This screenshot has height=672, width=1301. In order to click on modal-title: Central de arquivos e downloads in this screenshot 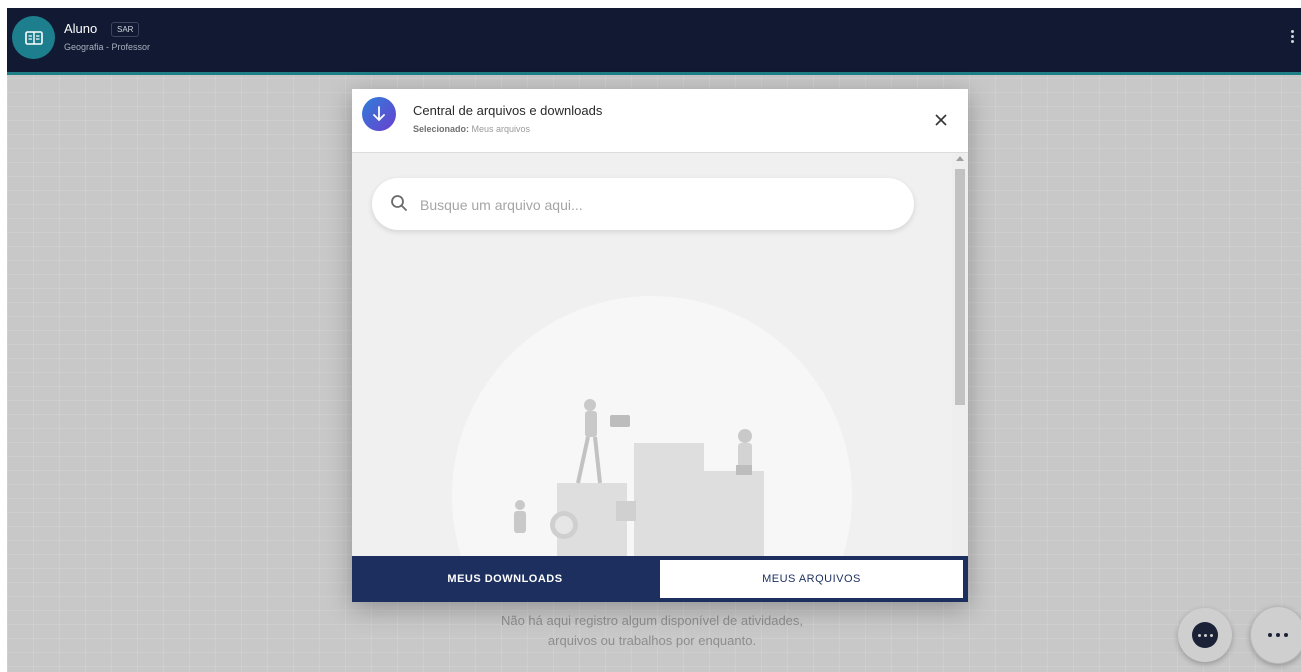, I will do `click(508, 110)`.